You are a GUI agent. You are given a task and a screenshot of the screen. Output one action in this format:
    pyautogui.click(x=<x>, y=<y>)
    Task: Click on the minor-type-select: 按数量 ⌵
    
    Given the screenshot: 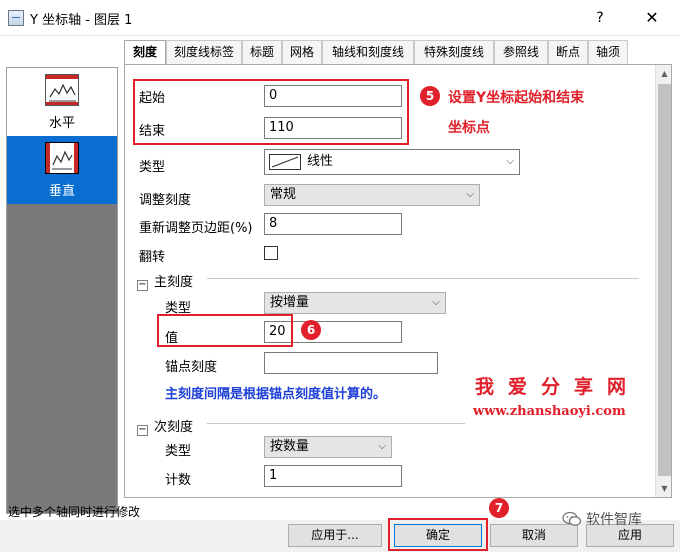 What is the action you would take?
    pyautogui.click(x=328, y=447)
    